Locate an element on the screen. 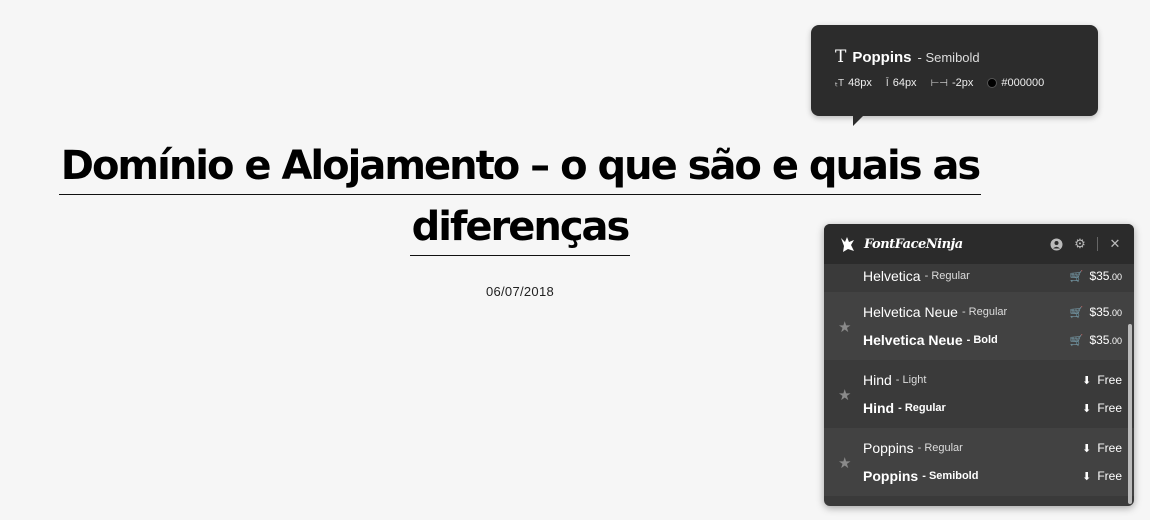 The height and width of the screenshot is (520, 1150). font-size-icon: ₜT is located at coordinates (840, 83).